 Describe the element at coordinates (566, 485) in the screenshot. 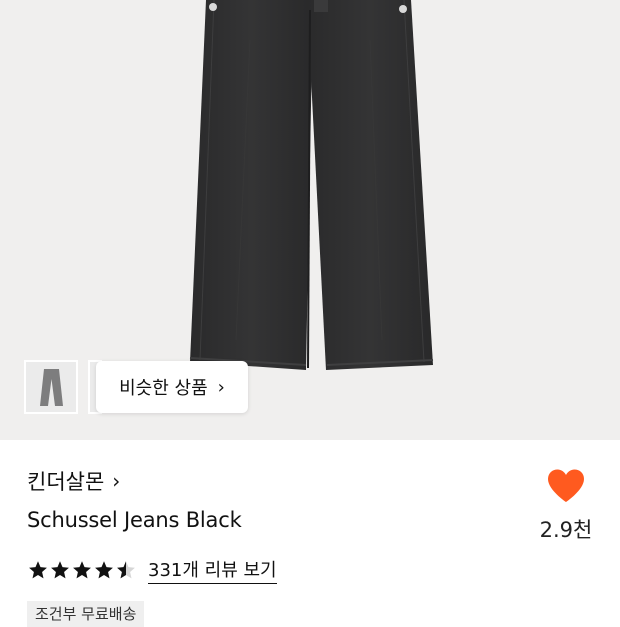

I see `heart-icon` at that location.